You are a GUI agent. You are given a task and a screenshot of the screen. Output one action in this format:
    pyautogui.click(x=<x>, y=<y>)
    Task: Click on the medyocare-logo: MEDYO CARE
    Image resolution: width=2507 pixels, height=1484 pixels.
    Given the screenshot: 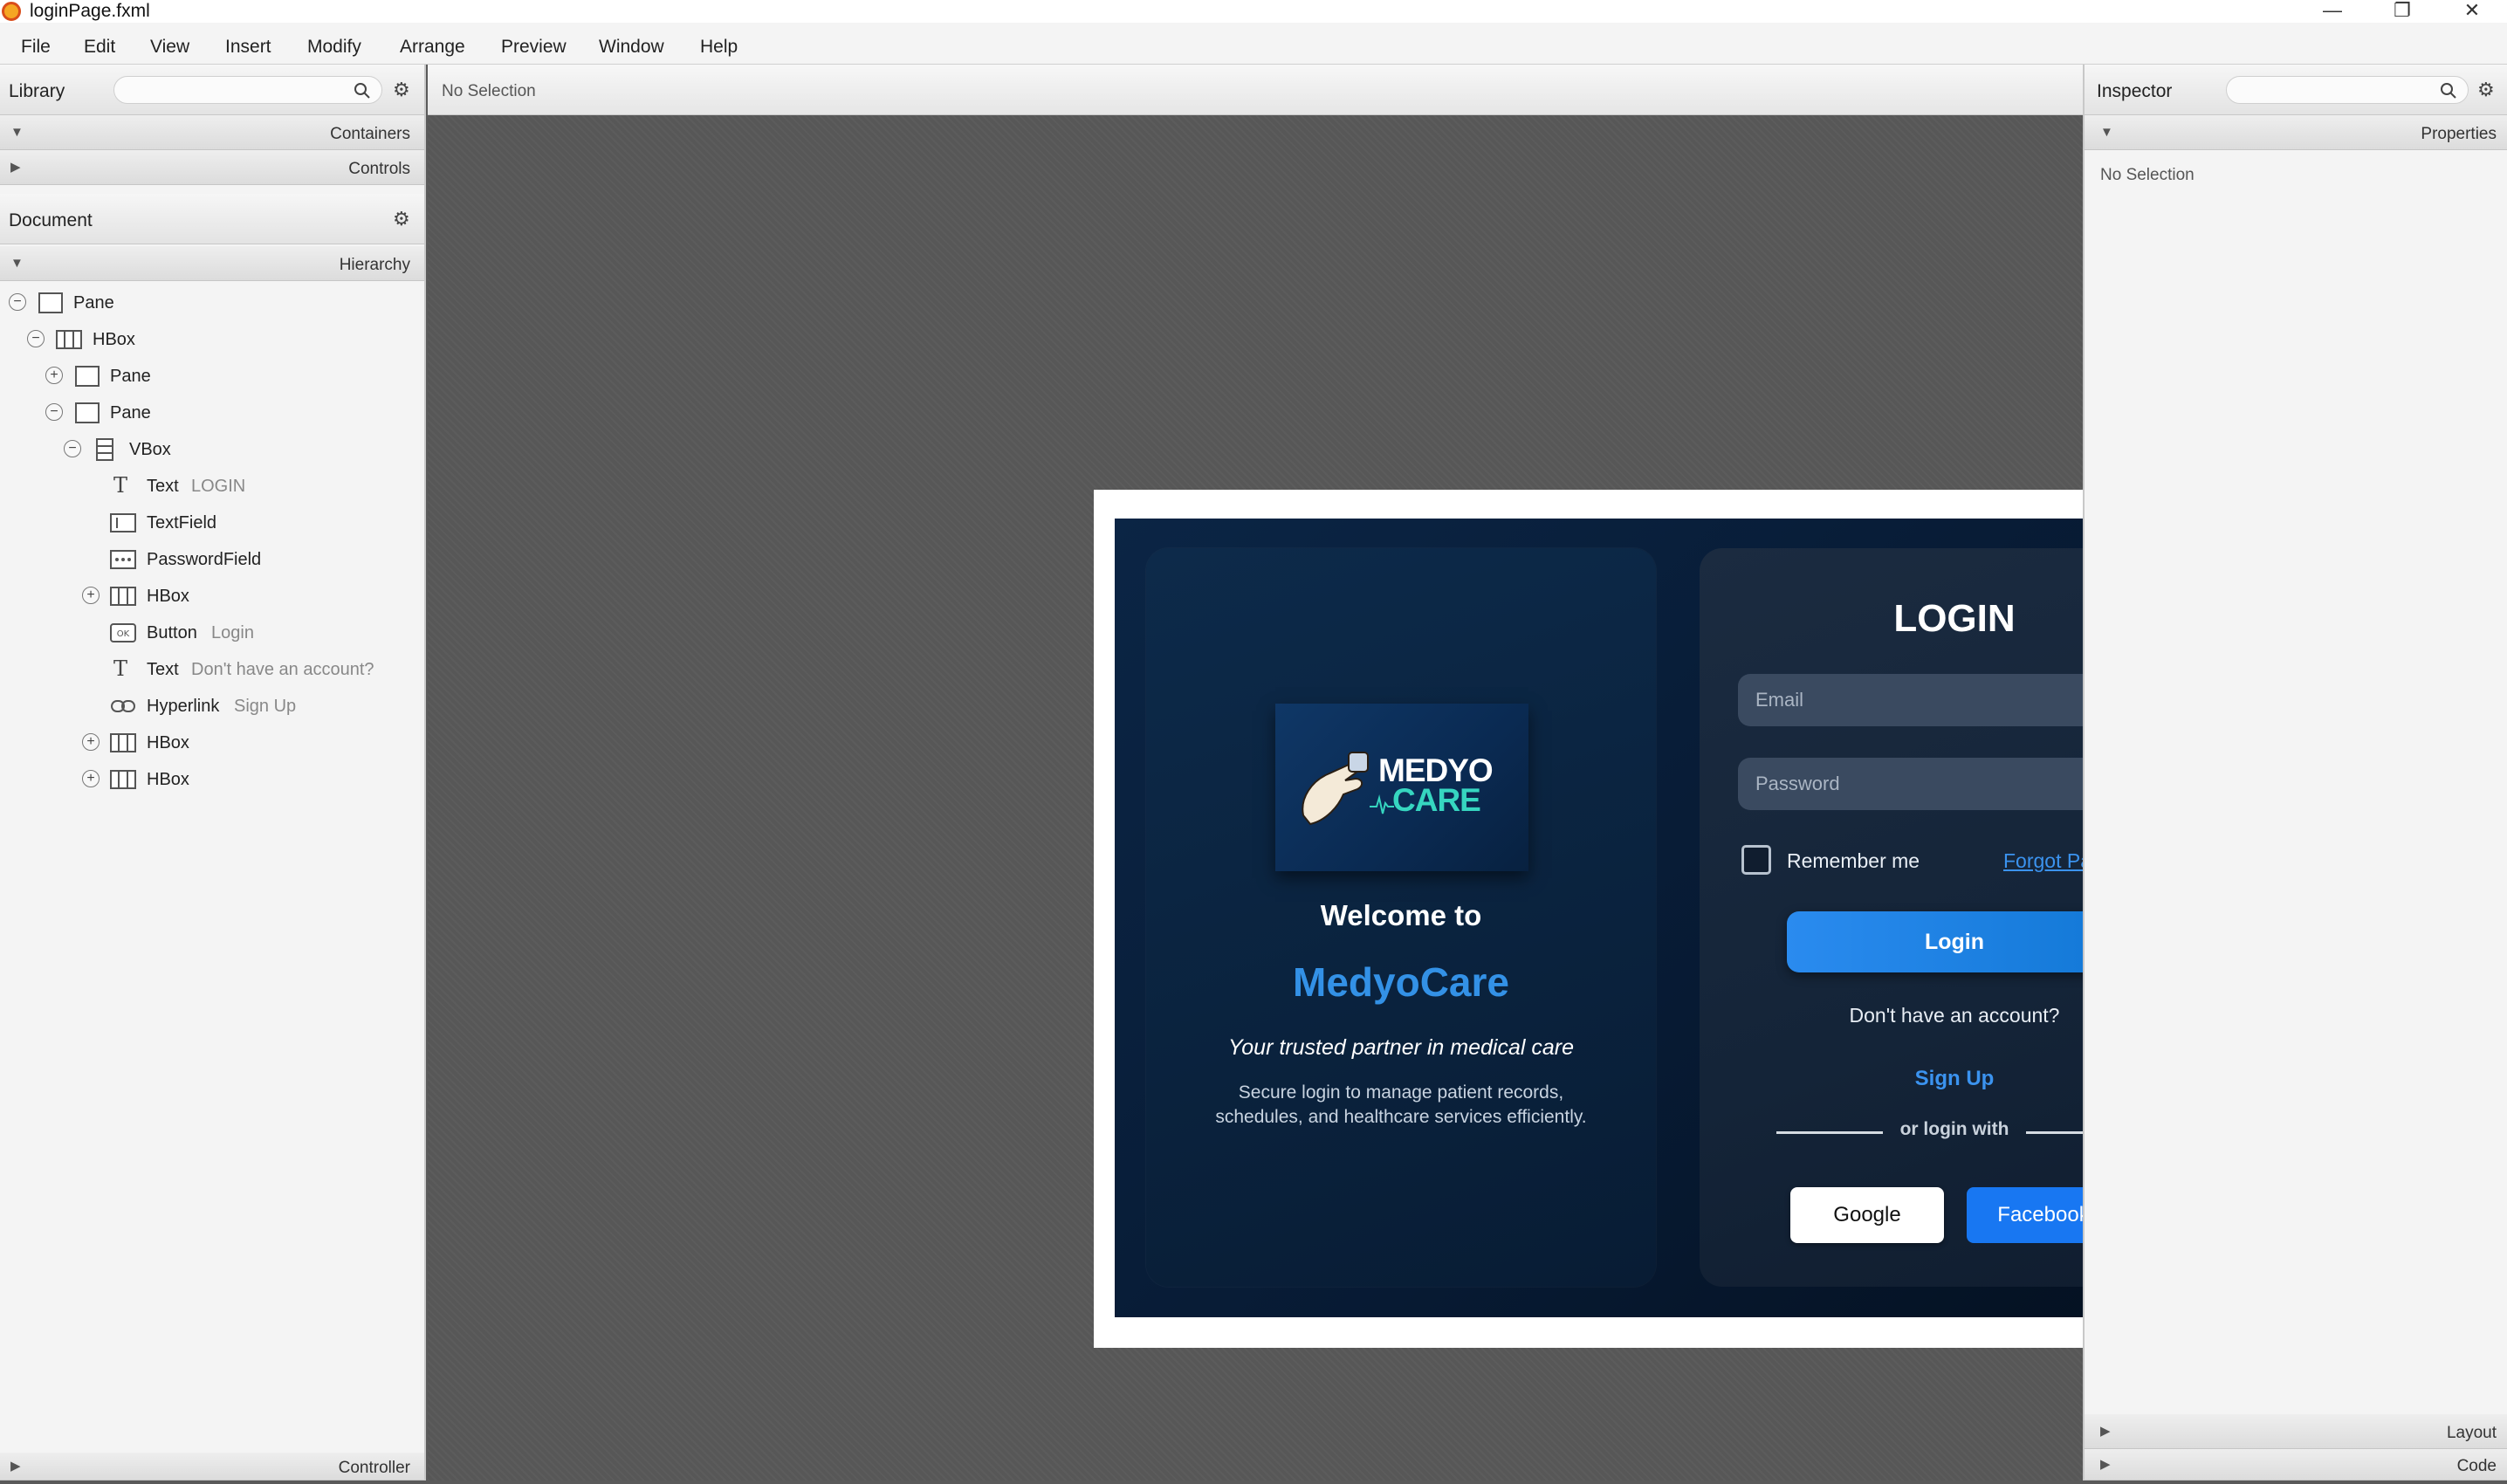 What is the action you would take?
    pyautogui.click(x=1401, y=788)
    